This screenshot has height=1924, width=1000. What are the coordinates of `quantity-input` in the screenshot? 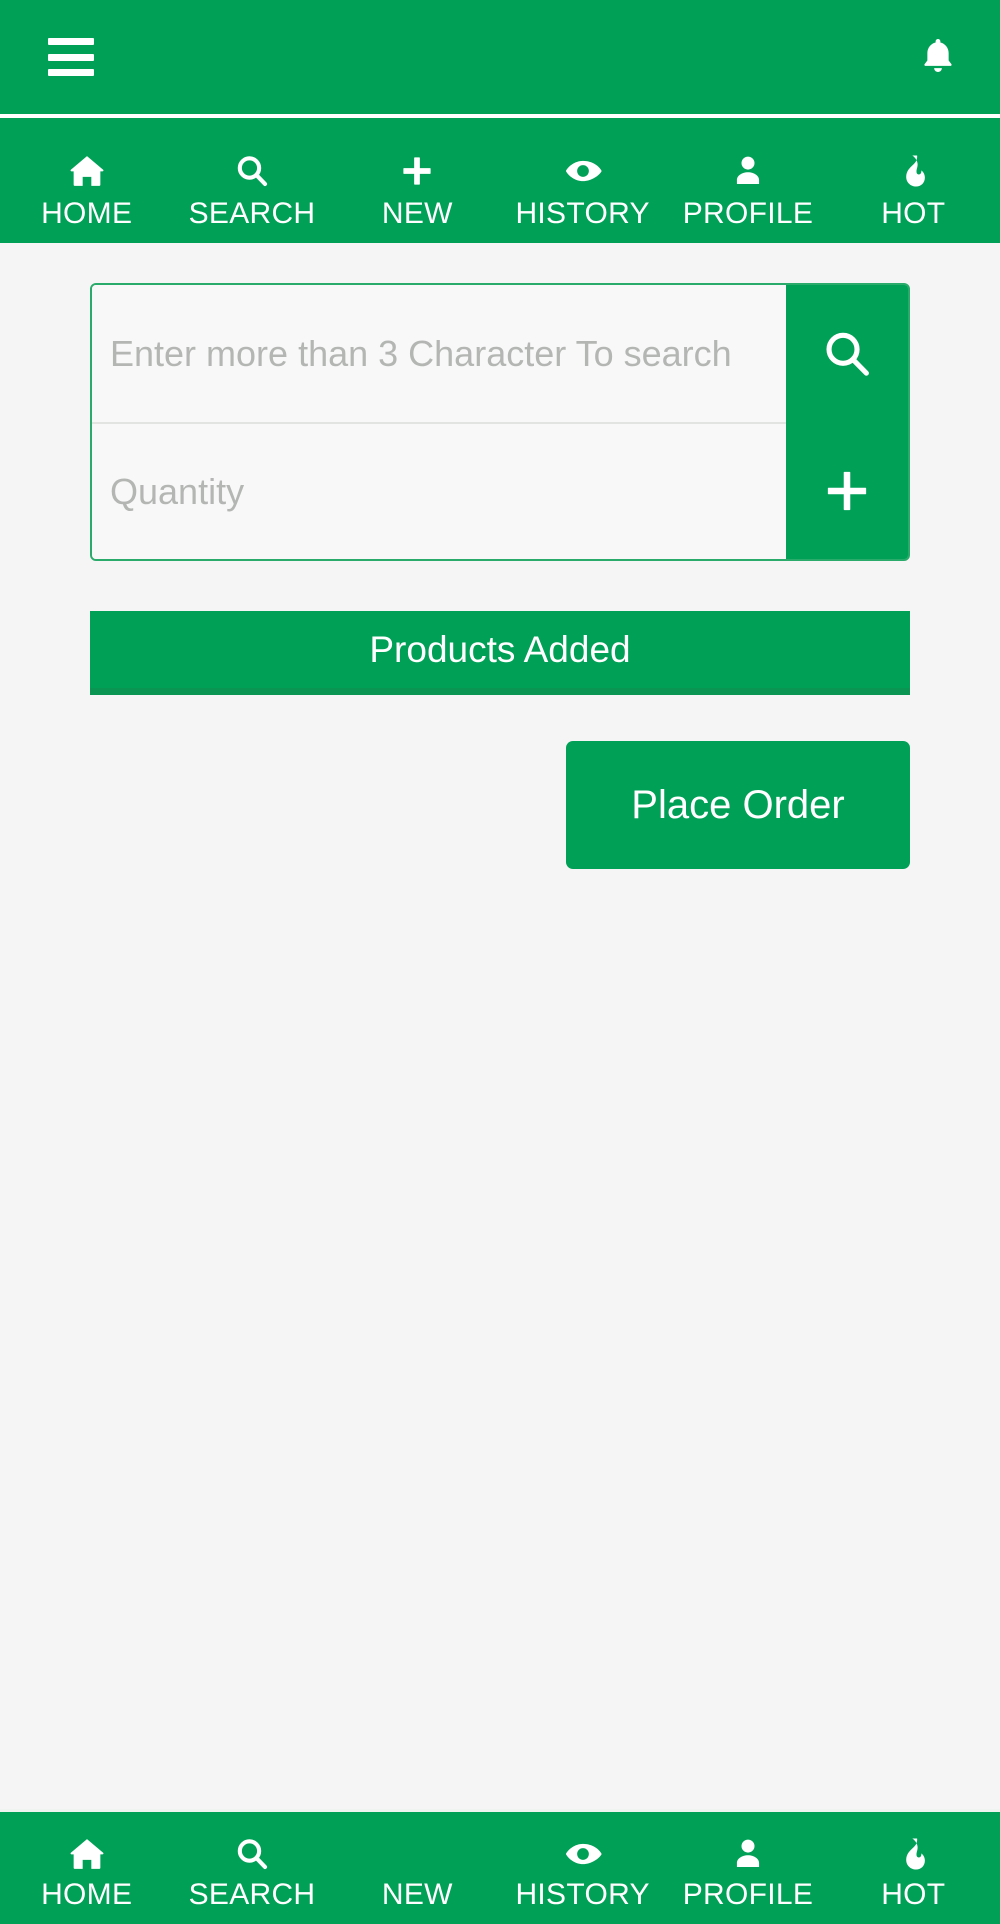 It's located at (439, 491).